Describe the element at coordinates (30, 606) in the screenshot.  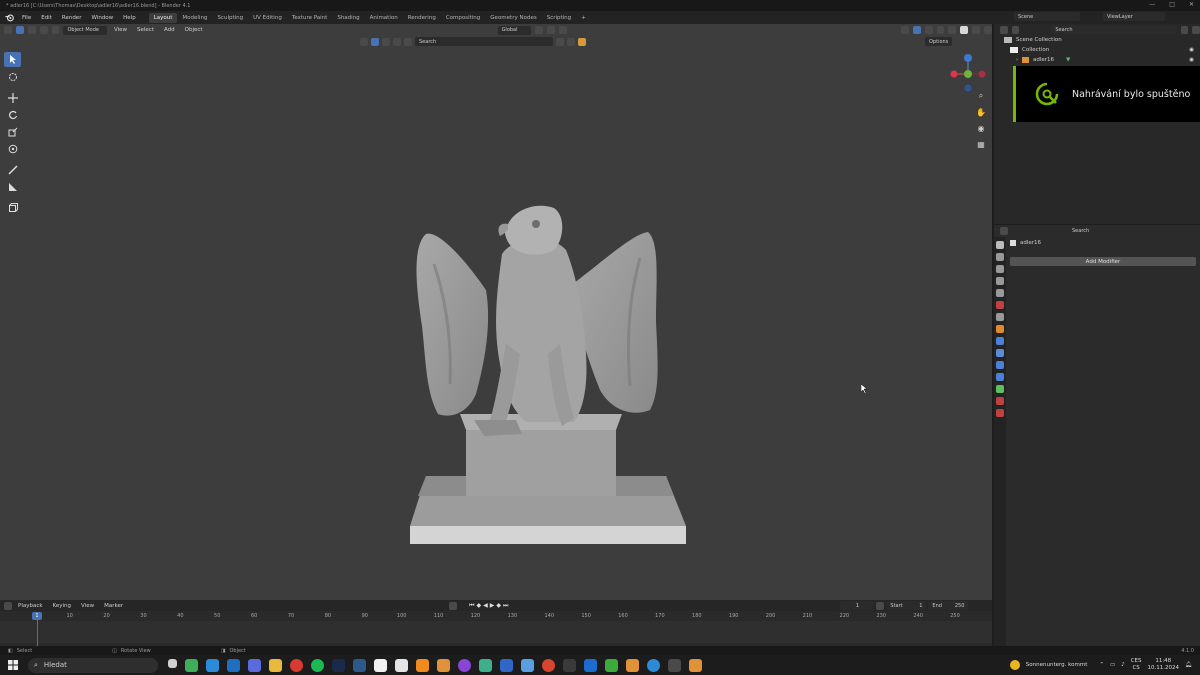
I see `timeline-menu-playback: Playback` at that location.